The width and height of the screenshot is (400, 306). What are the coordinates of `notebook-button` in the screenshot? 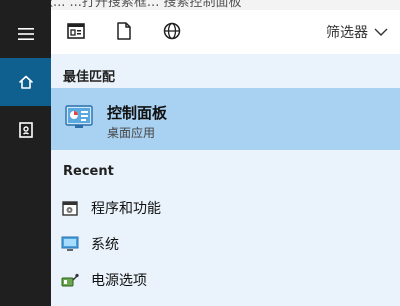 It's located at (25, 130).